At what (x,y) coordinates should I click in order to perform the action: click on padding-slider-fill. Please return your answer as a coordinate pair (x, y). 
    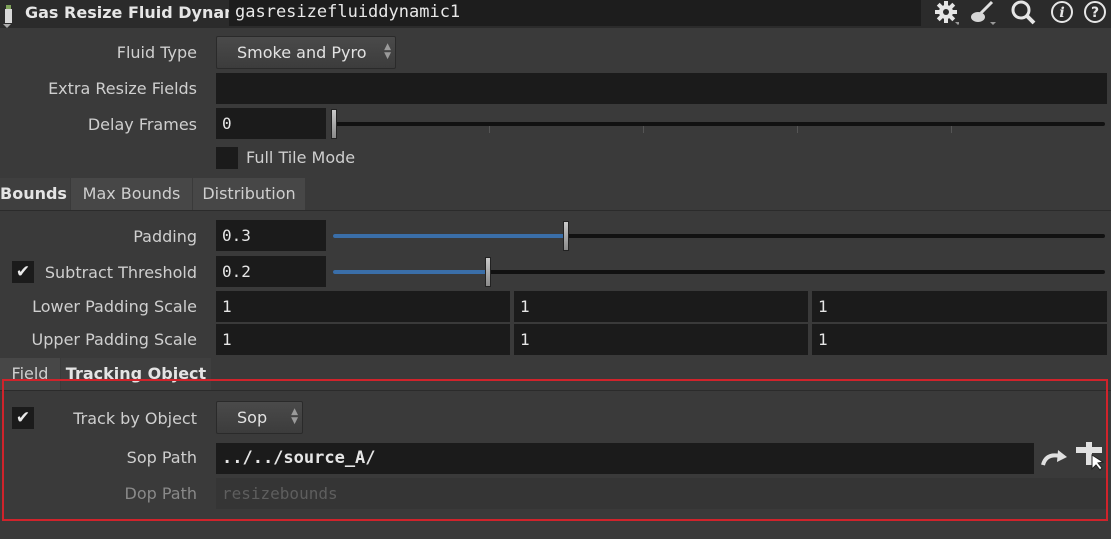
    Looking at the image, I should click on (449, 236).